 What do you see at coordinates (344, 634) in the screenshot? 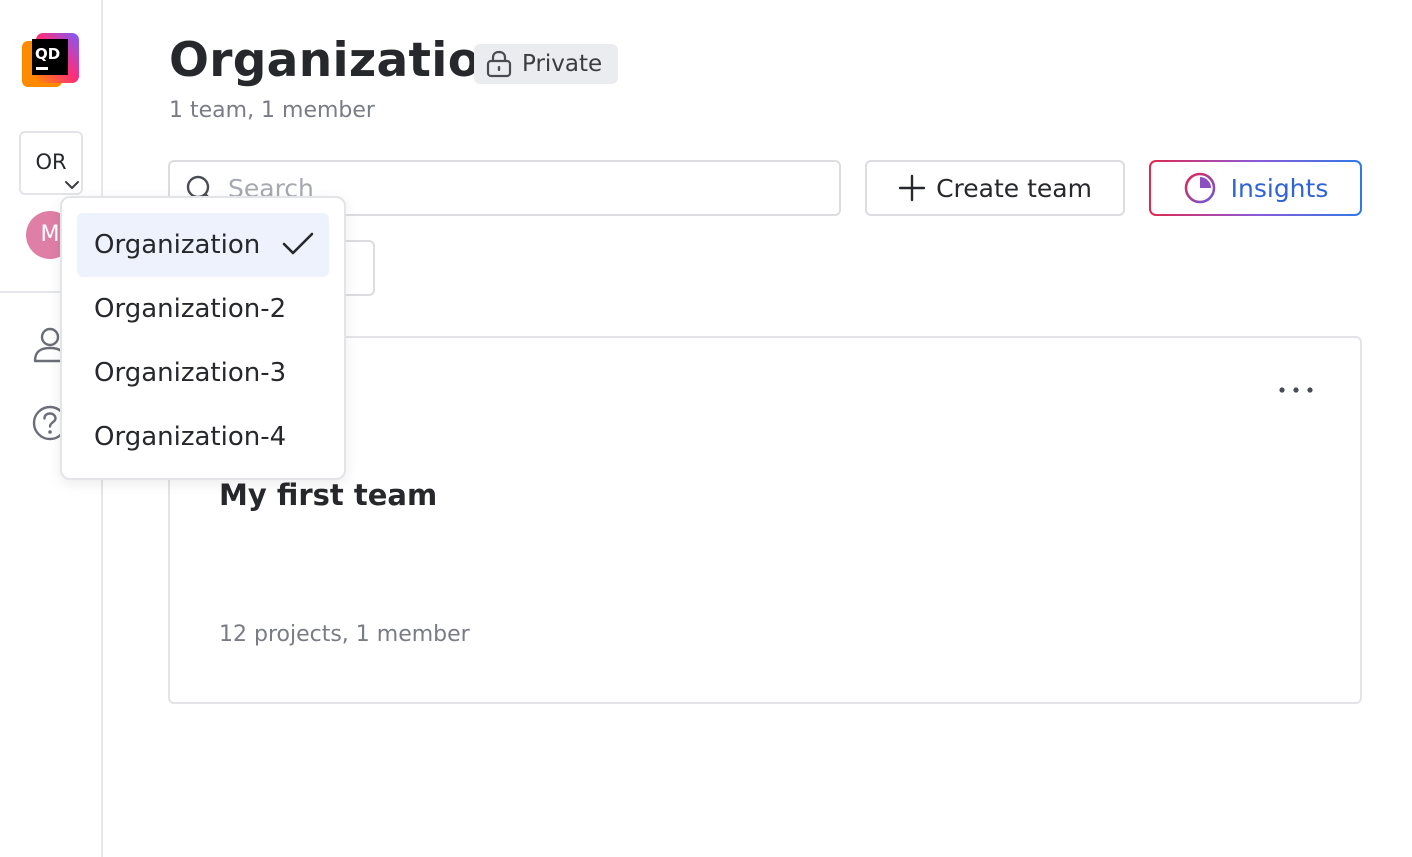
I see `team-meta: 12 projects, 1 member` at bounding box center [344, 634].